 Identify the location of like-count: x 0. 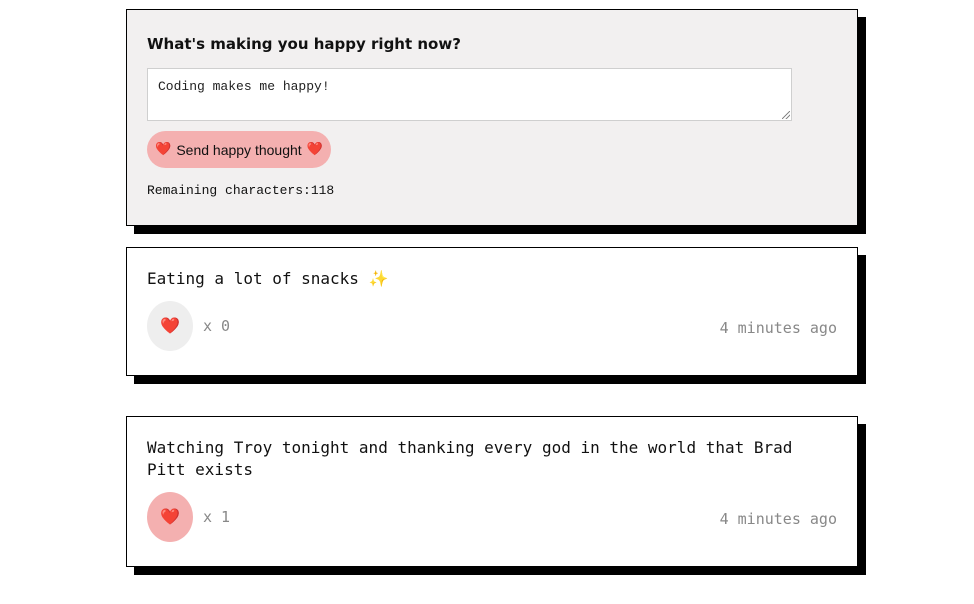
(217, 326).